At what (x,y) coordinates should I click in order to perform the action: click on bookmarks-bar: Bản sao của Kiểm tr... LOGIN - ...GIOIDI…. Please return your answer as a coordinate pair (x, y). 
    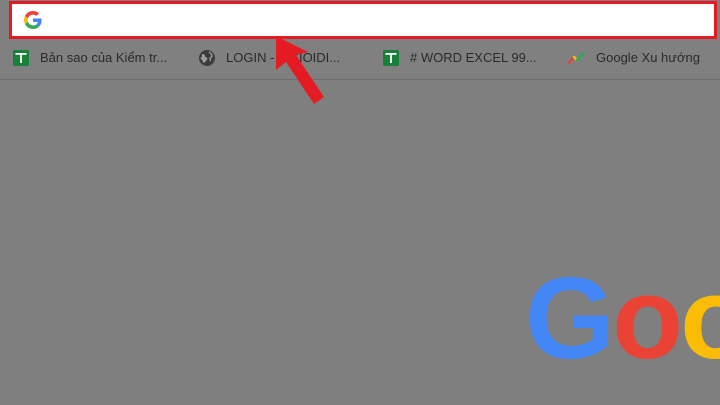
    Looking at the image, I should click on (360, 58).